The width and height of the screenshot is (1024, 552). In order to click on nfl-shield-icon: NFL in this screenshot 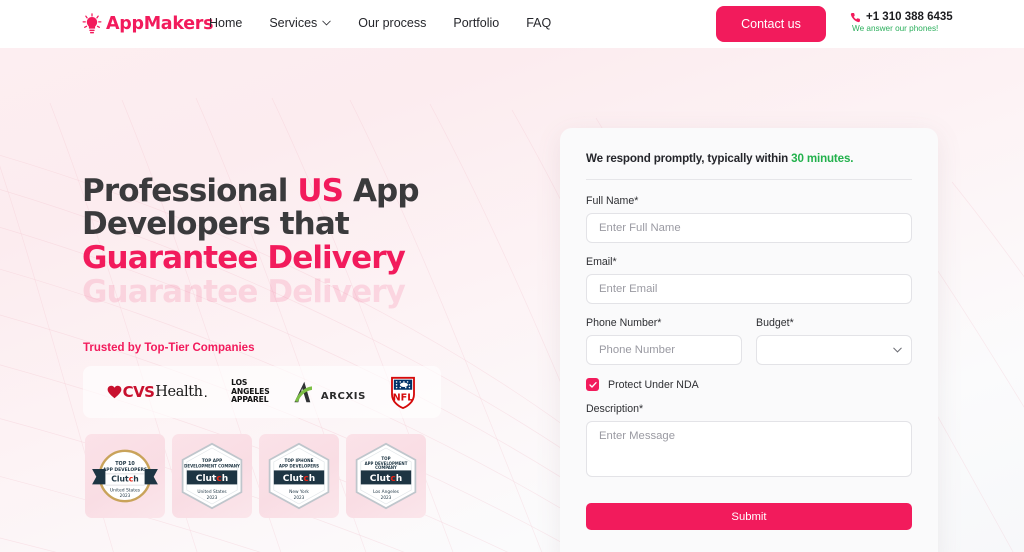, I will do `click(403, 392)`.